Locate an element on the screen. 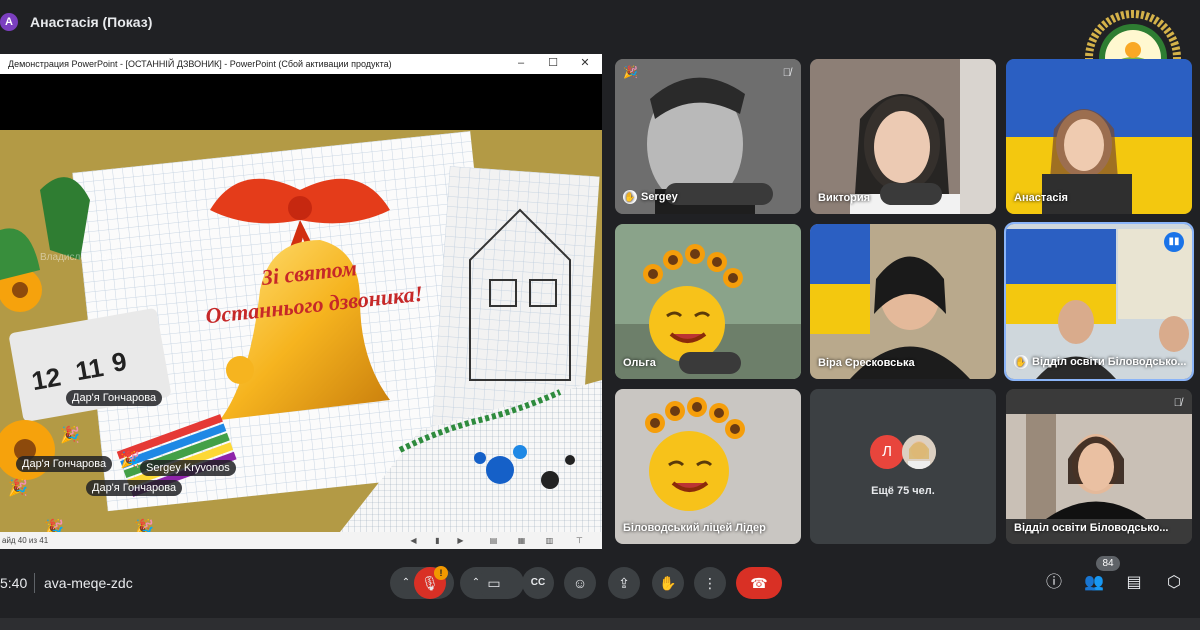 This screenshot has width=1200, height=630. more-participants-count: Ещё 75 чел. is located at coordinates (903, 491).